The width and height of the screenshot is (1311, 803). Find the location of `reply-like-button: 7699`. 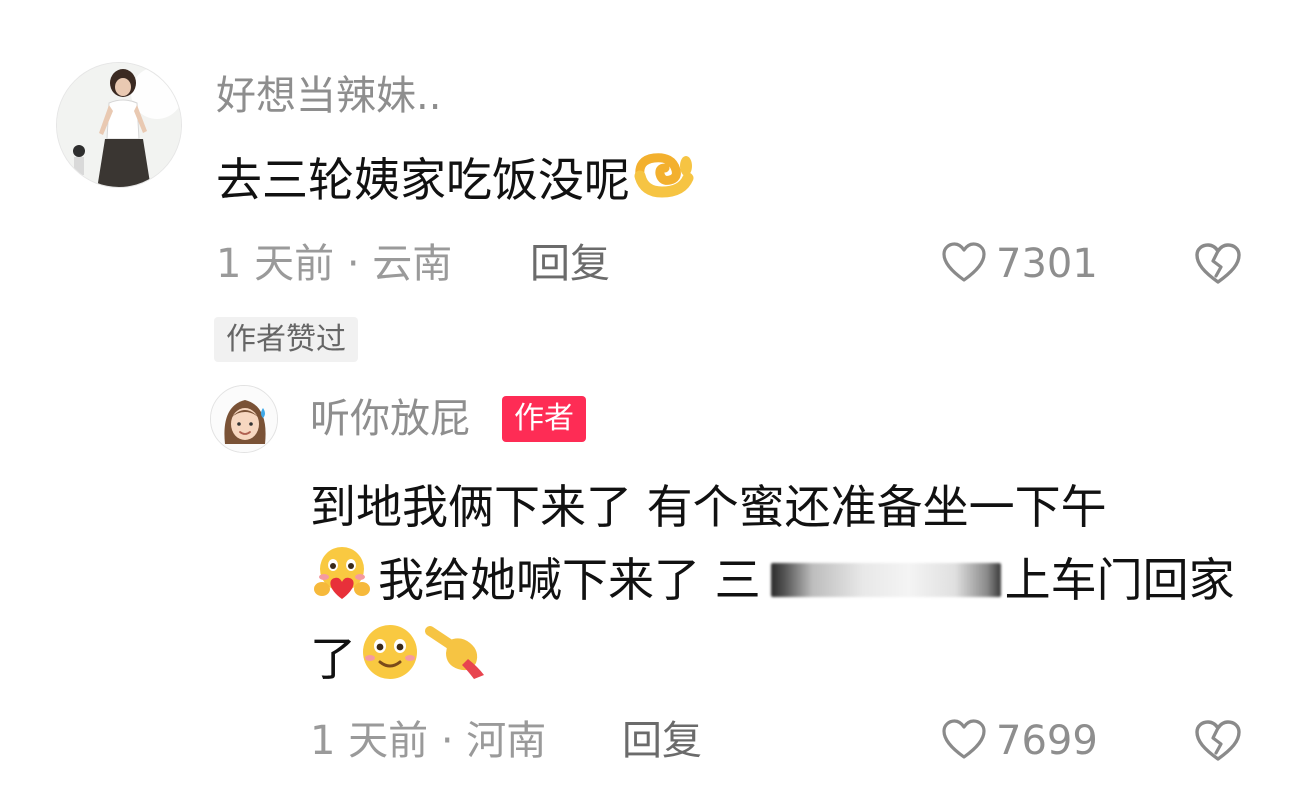

reply-like-button: 7699 is located at coordinates (1019, 741).